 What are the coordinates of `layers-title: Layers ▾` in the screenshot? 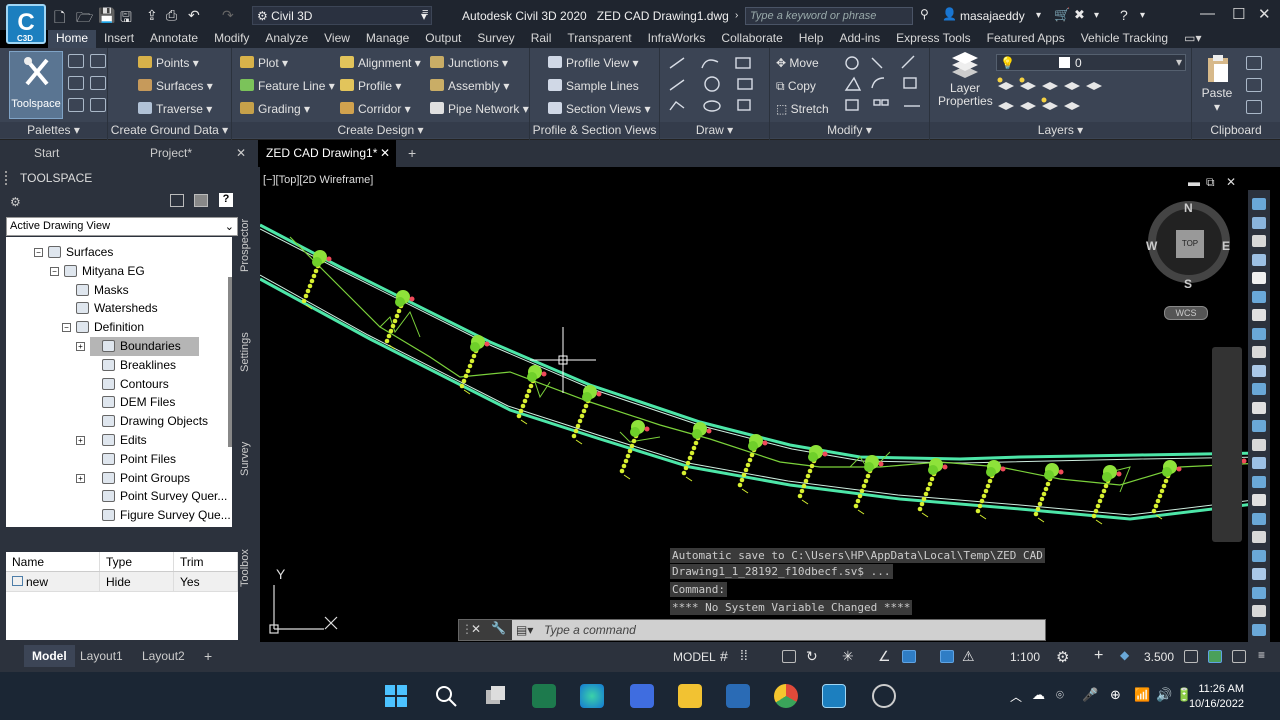 It's located at (1060, 130).